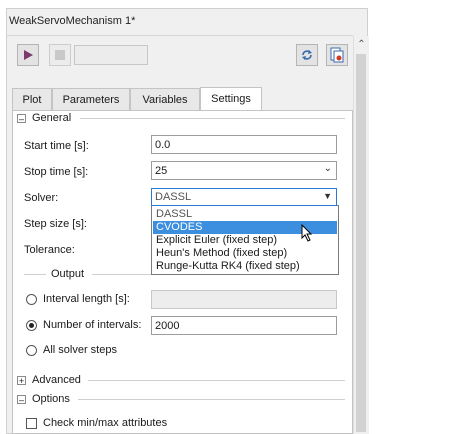  I want to click on reload-button, so click(307, 55).